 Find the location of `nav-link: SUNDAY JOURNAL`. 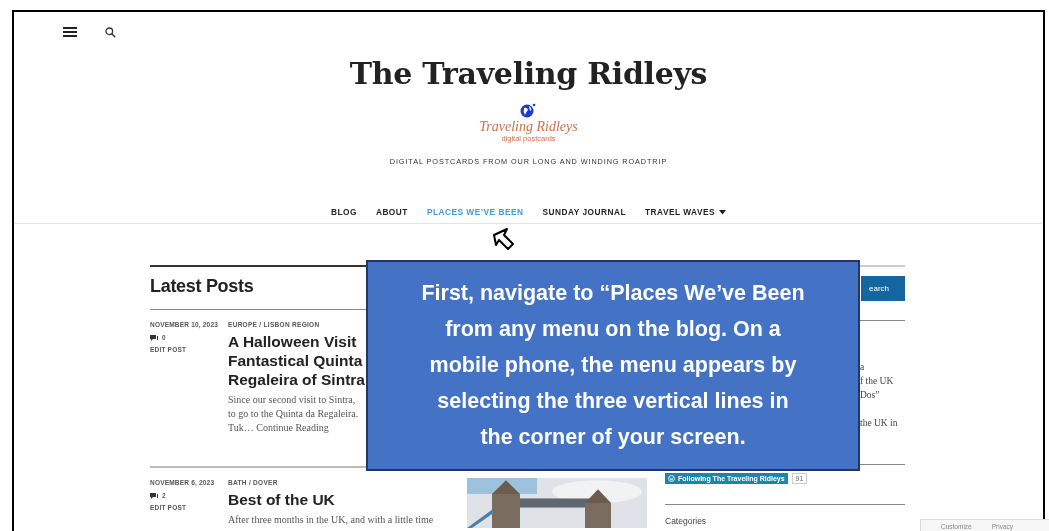

nav-link: SUNDAY JOURNAL is located at coordinates (584, 212).